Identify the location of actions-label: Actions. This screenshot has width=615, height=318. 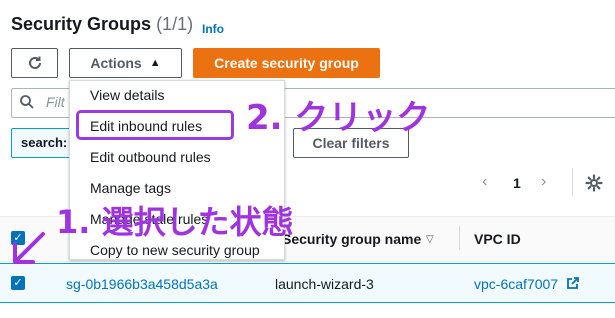
(116, 63).